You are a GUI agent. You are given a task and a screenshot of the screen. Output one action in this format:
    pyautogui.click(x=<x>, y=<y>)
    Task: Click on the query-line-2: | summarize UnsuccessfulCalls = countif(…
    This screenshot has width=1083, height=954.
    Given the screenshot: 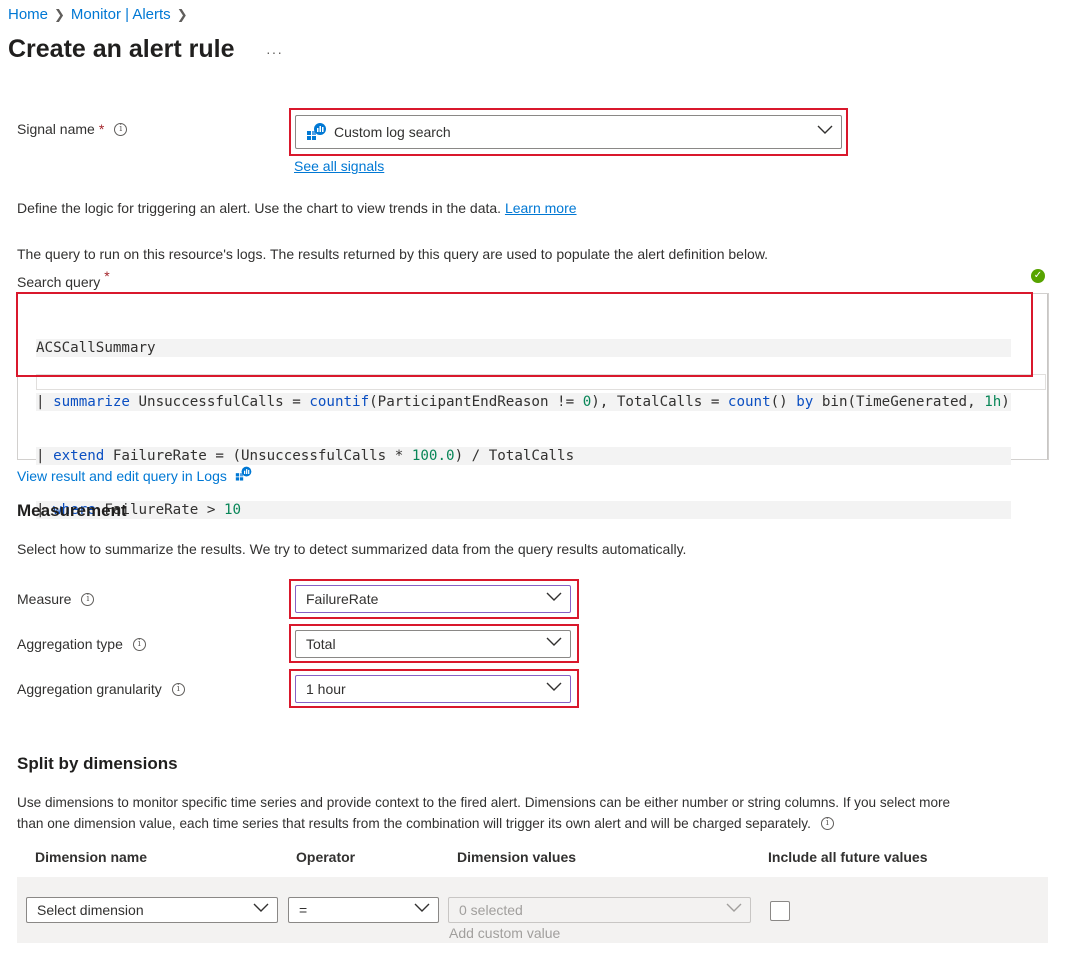 What is the action you would take?
    pyautogui.click(x=523, y=402)
    